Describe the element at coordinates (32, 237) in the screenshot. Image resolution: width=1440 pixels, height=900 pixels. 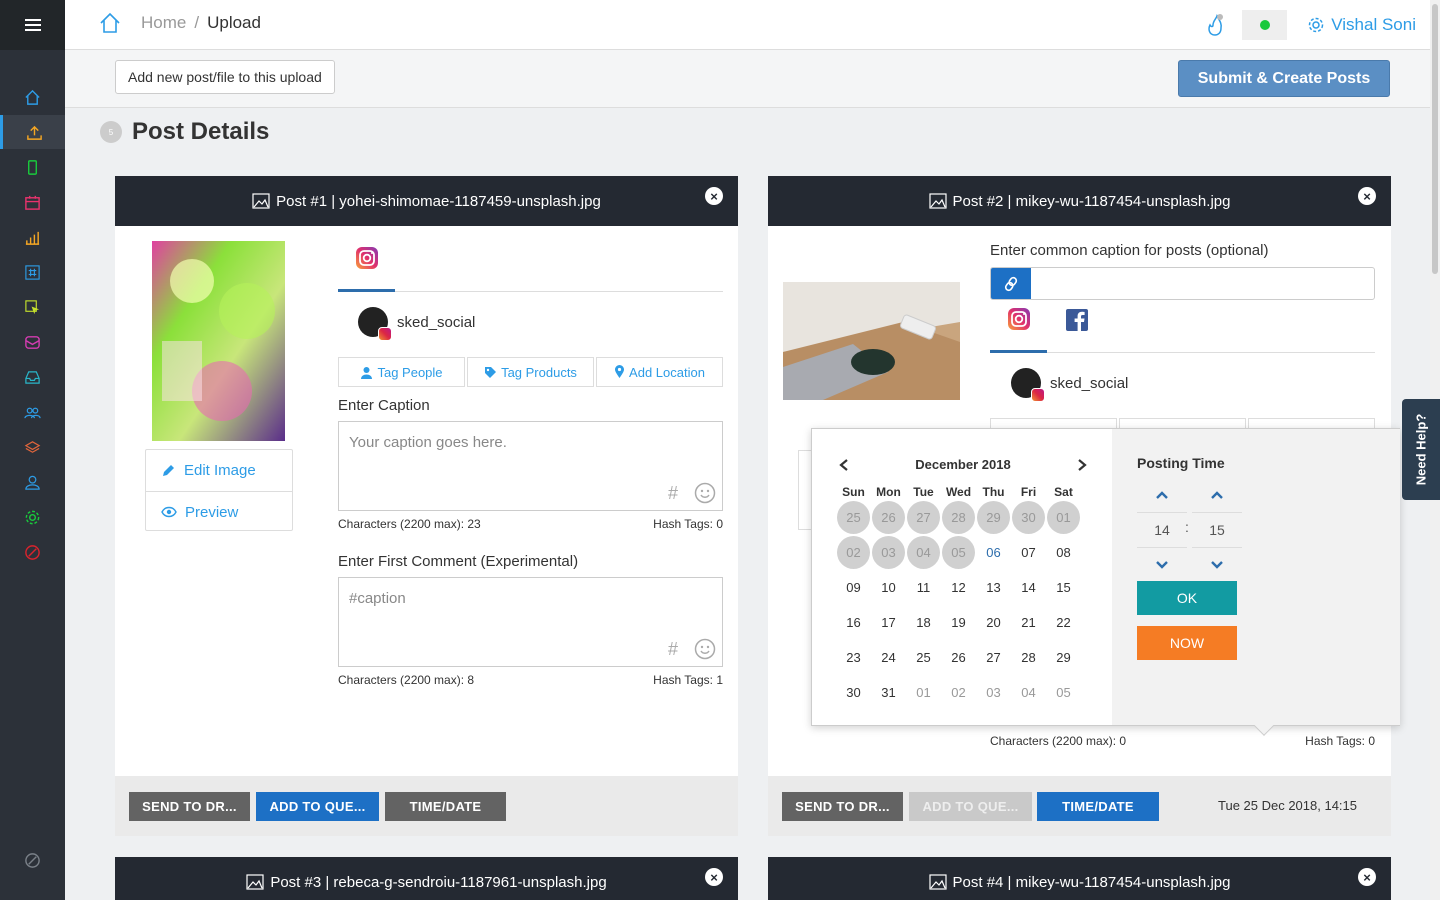
I see `sidebar-item-analytics` at that location.